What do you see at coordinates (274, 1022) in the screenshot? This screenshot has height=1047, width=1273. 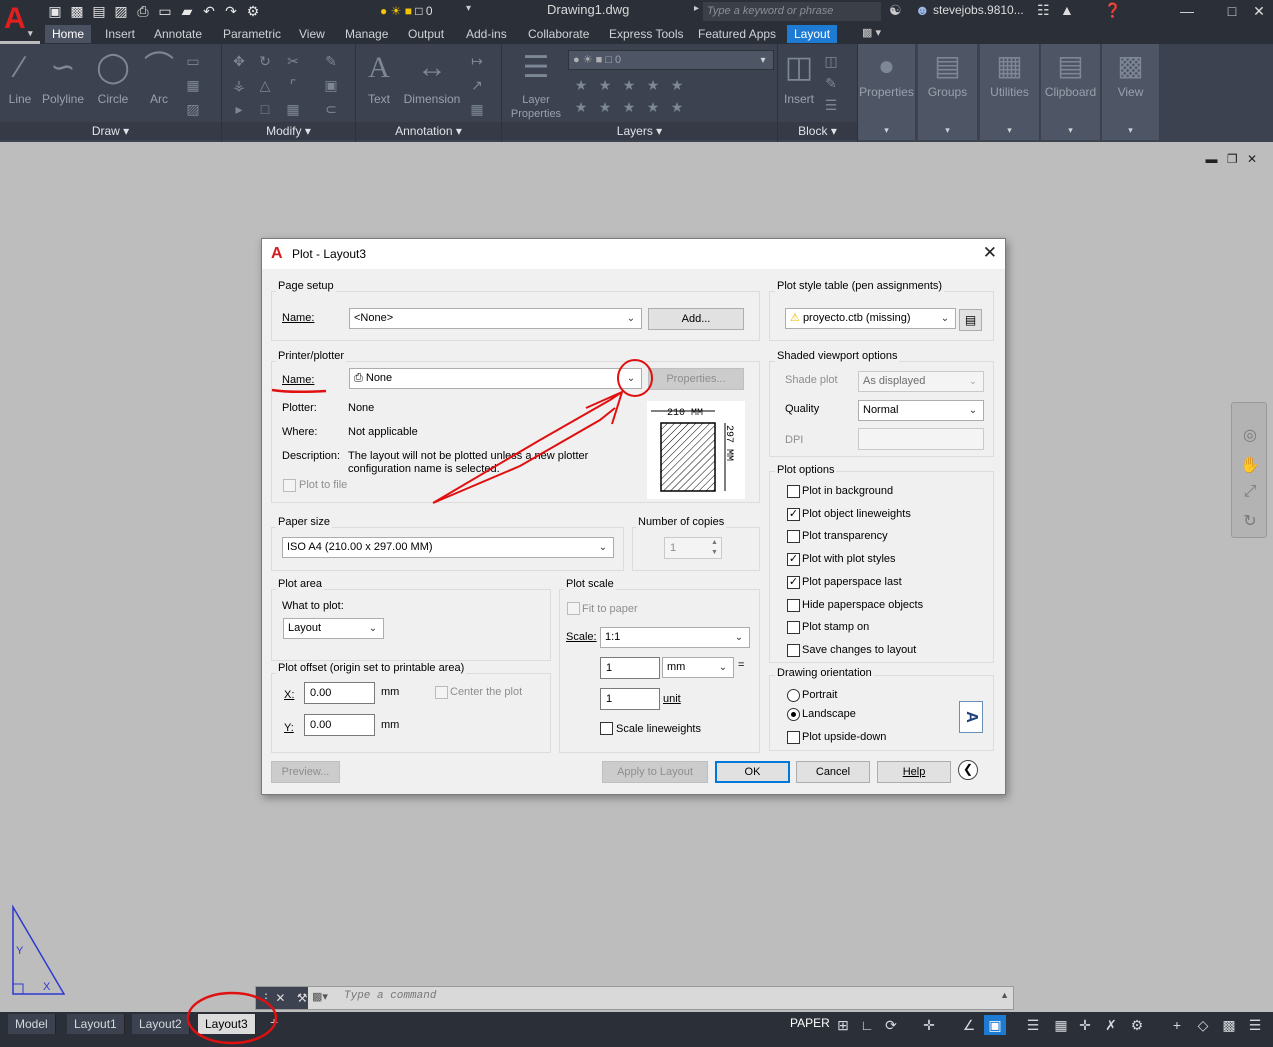 I see `new-layout-icon: +` at bounding box center [274, 1022].